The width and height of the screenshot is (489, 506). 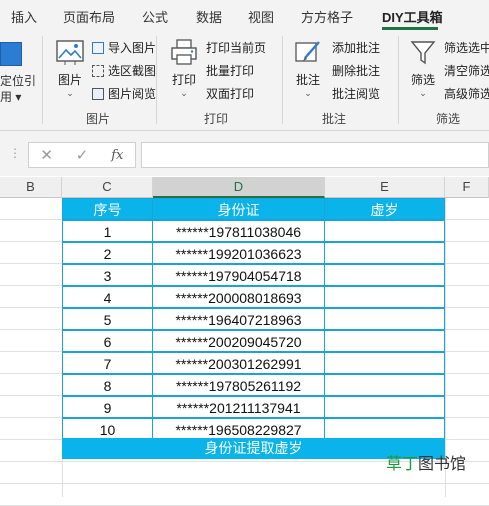 I want to click on tab-fangfang: 方方格子, so click(x=327, y=16).